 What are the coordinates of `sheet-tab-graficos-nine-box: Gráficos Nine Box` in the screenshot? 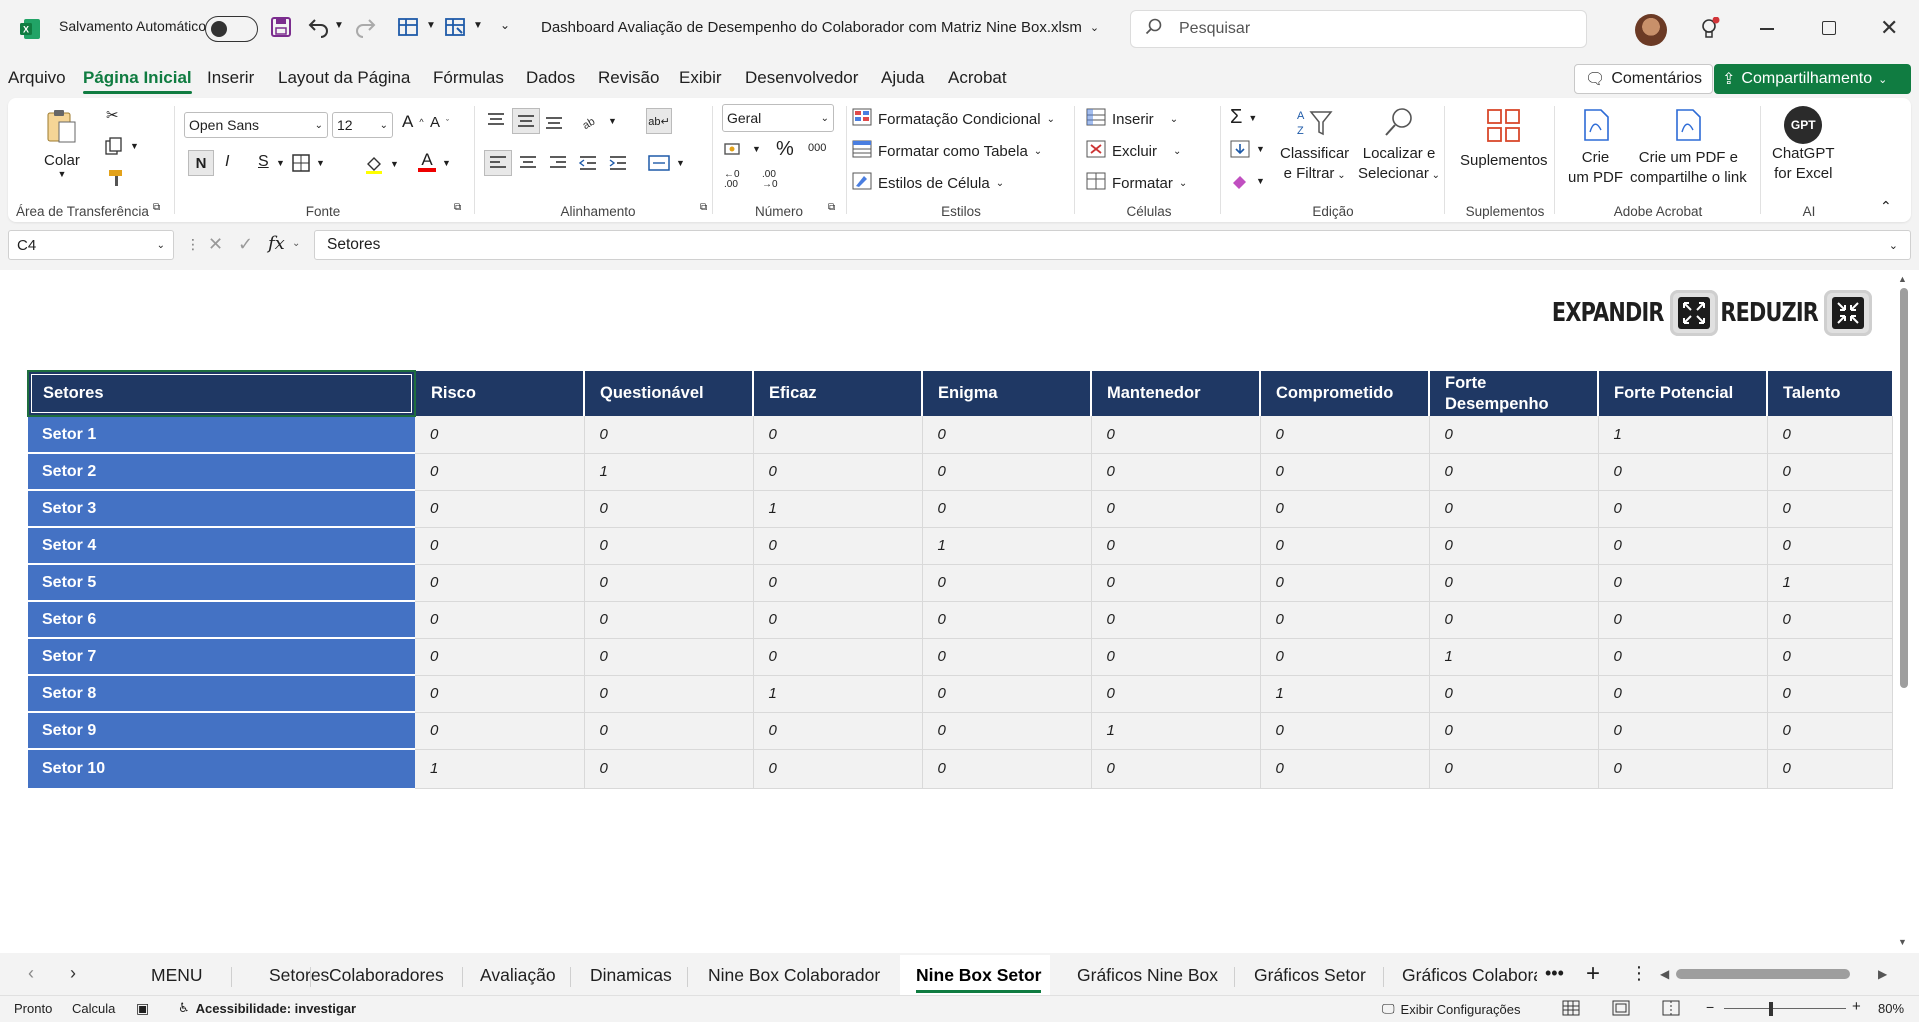 It's located at (1147, 975).